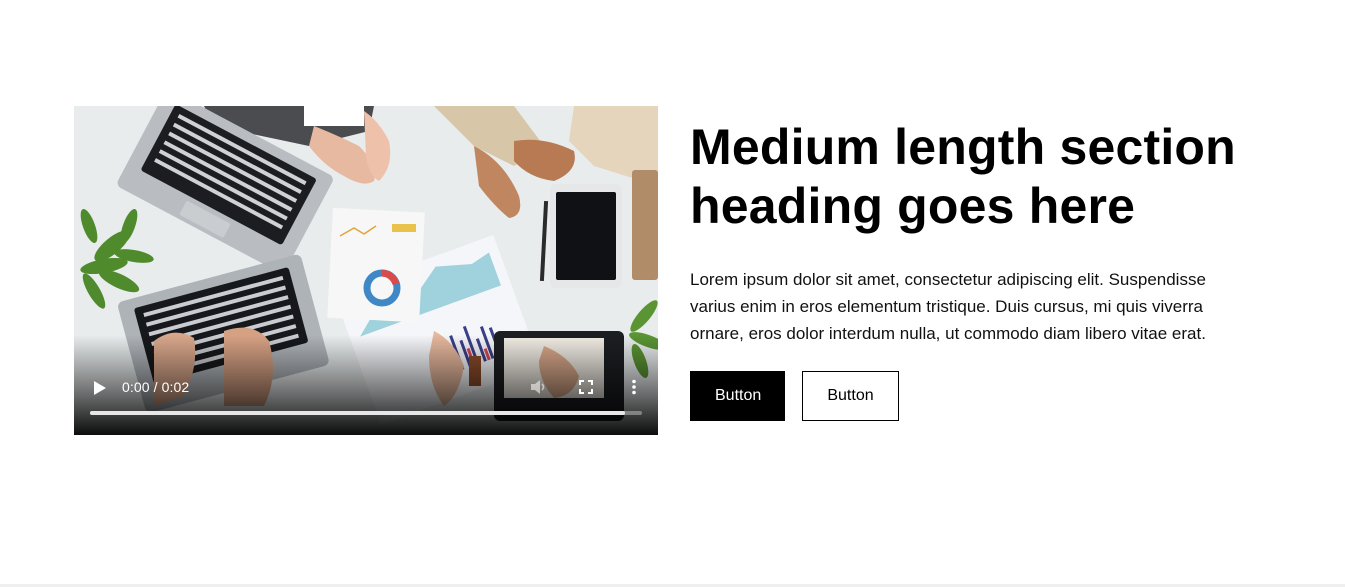  I want to click on fullscreen-icon, so click(586, 387).